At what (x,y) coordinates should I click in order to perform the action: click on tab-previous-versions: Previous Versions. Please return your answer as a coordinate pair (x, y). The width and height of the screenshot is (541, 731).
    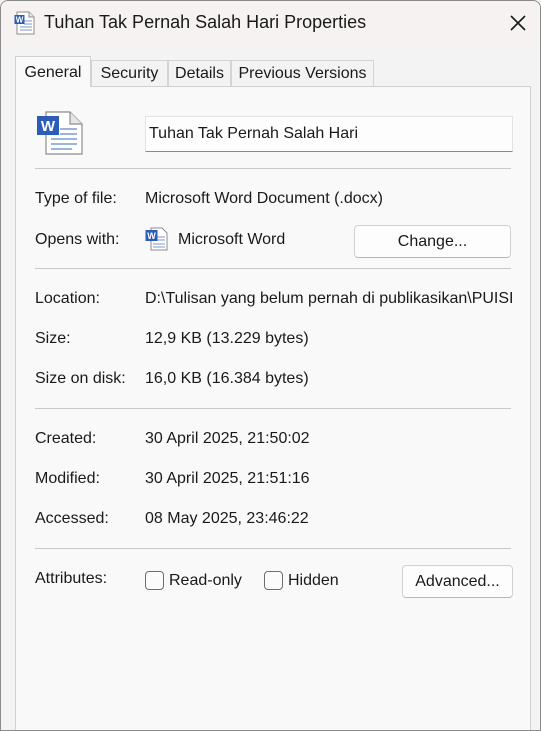
    Looking at the image, I should click on (302, 73).